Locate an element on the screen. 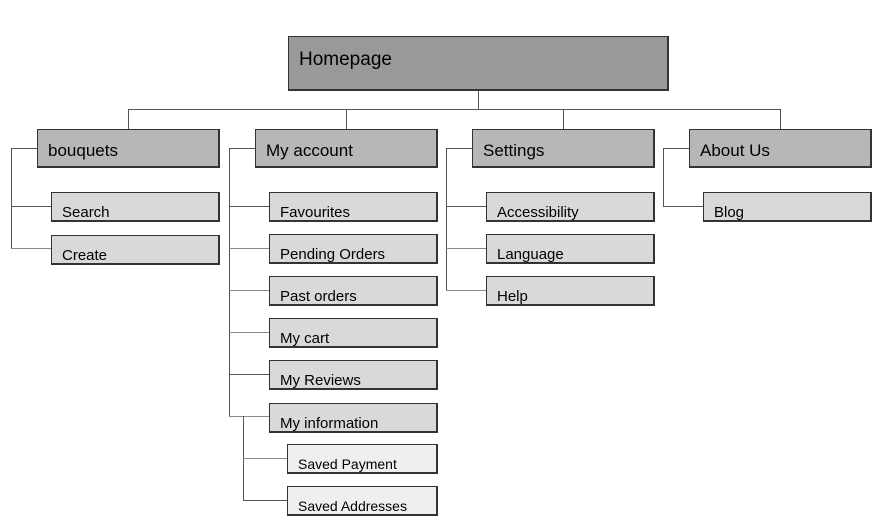  node-blog: Blog is located at coordinates (787, 207).